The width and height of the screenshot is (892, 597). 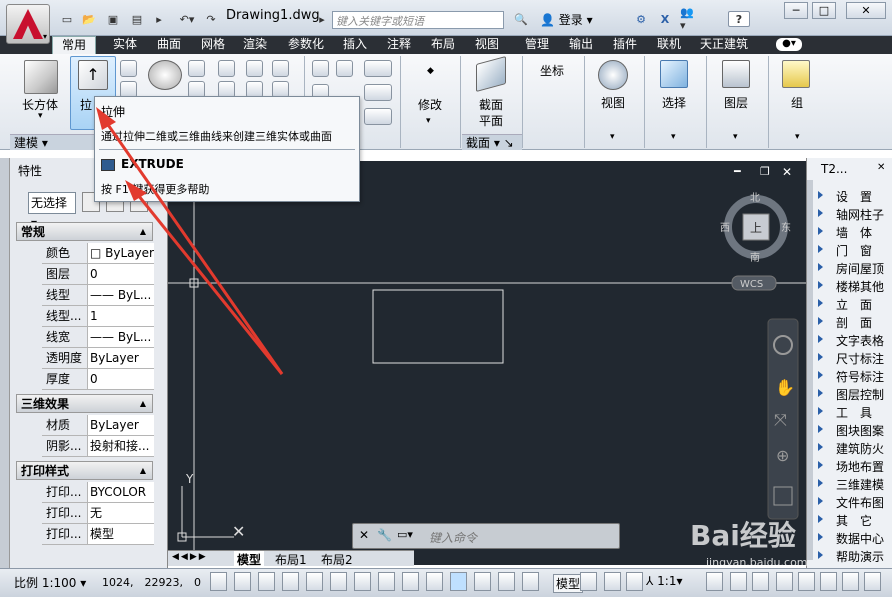 What do you see at coordinates (797, 102) in the screenshot?
I see `group-label: 组` at bounding box center [797, 102].